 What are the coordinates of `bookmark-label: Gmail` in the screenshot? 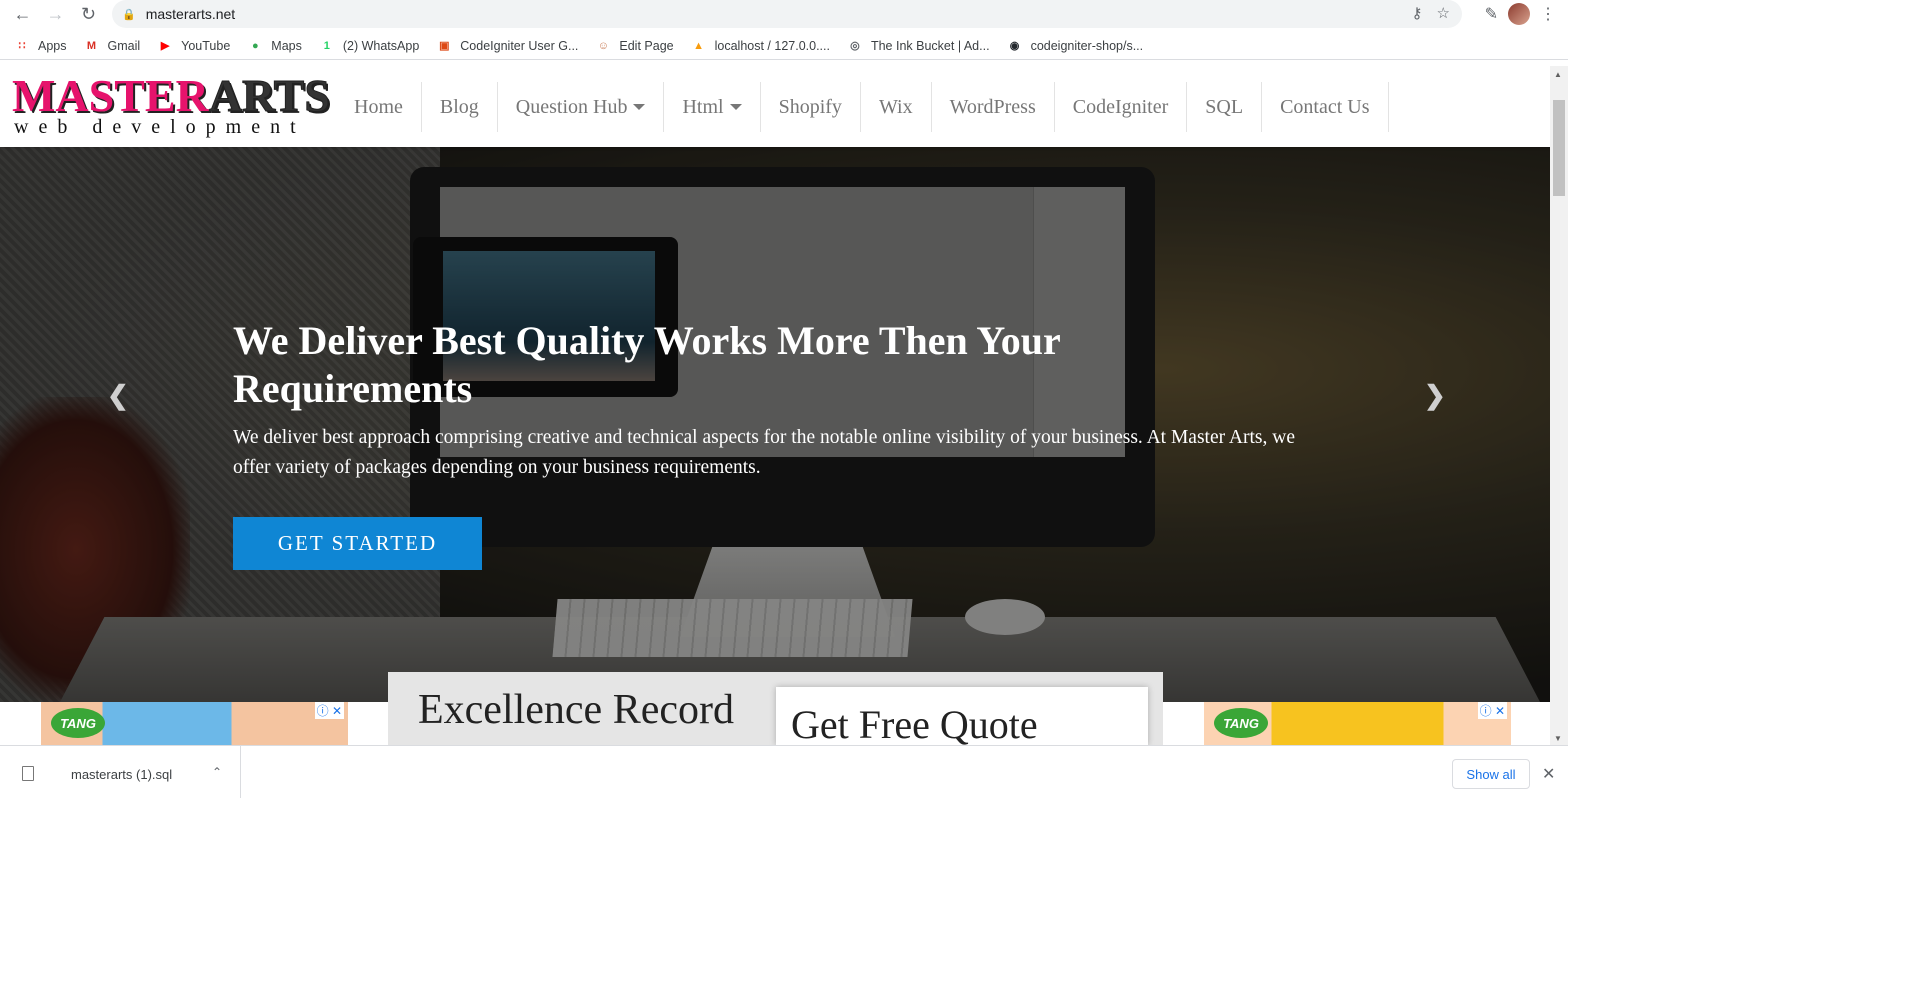 It's located at (124, 45).